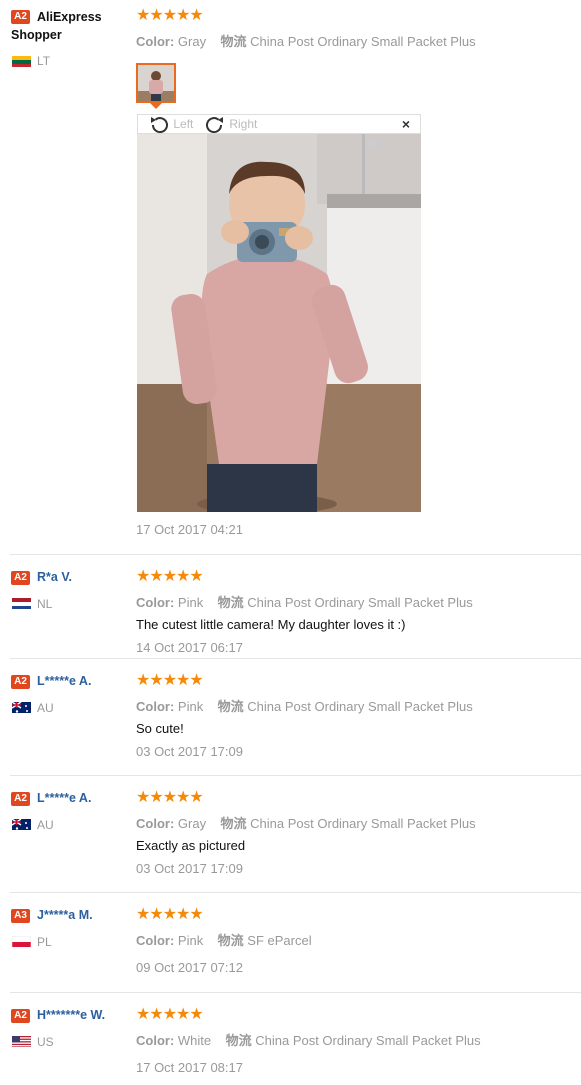 This screenshot has height=1085, width=581. What do you see at coordinates (156, 83) in the screenshot?
I see `review-photo-thumbnail` at bounding box center [156, 83].